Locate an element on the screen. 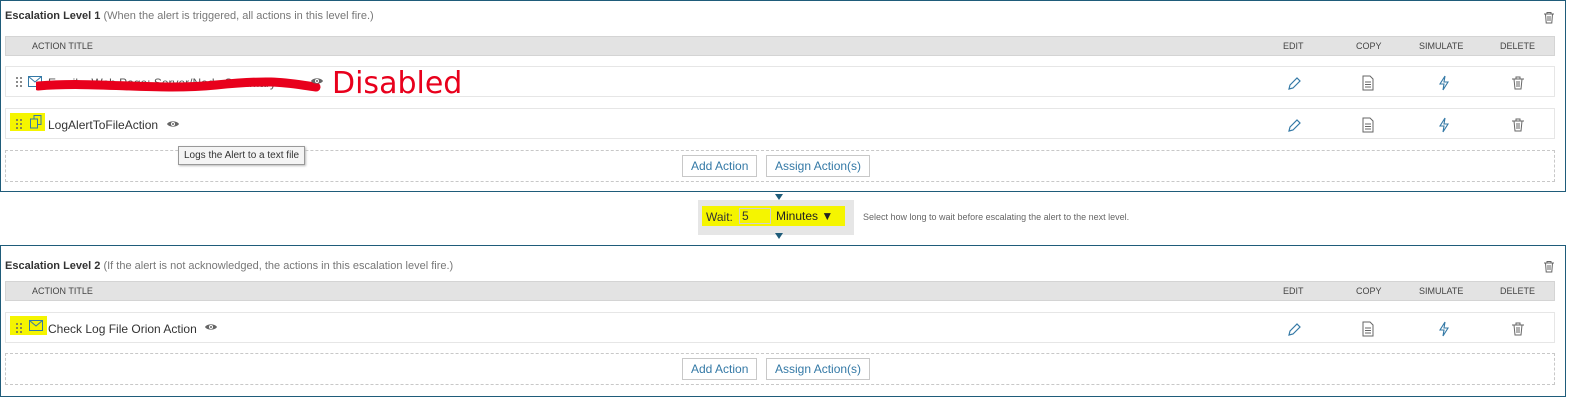 Image resolution: width=1573 pixels, height=399 pixels. log-file-icon is located at coordinates (36, 122).